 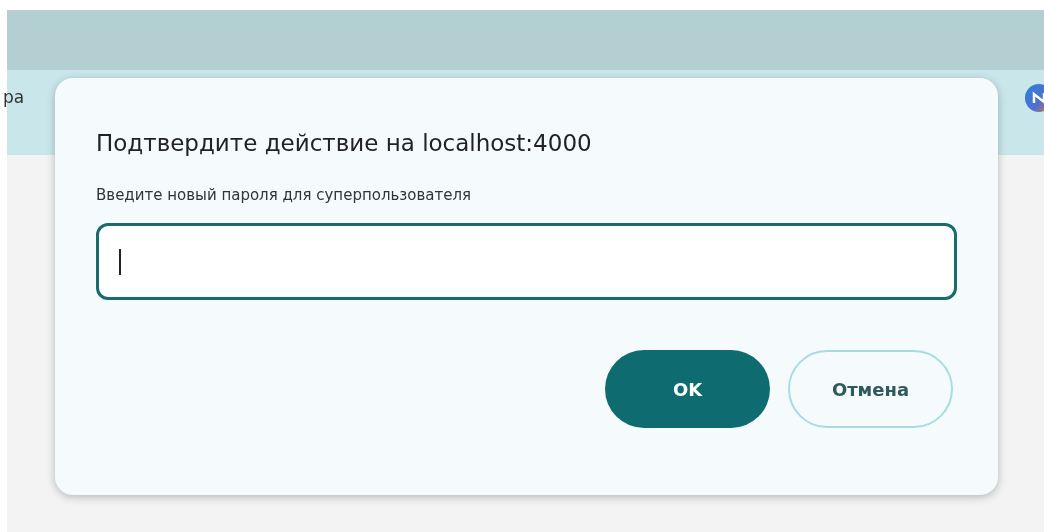 I want to click on cancel-button: Отмена, so click(x=870, y=389).